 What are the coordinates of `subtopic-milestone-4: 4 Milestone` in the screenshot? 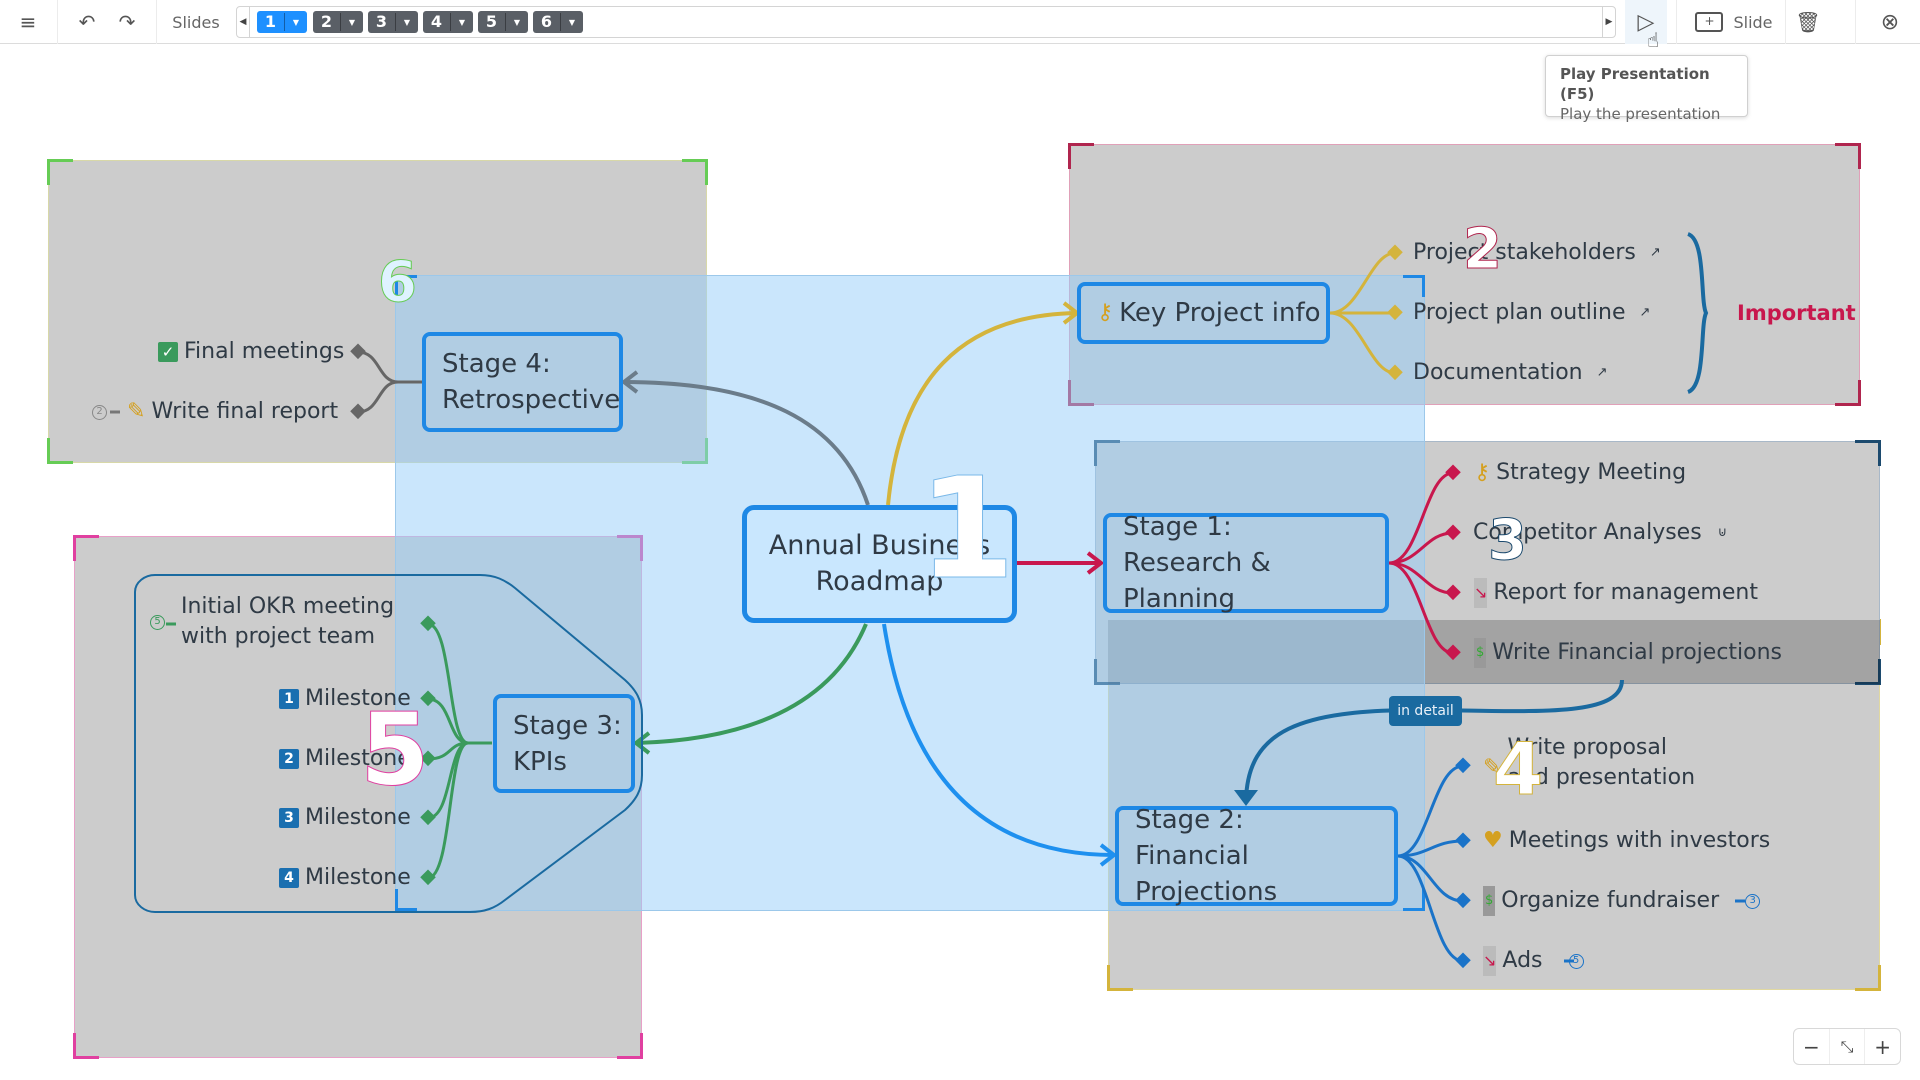 It's located at (345, 878).